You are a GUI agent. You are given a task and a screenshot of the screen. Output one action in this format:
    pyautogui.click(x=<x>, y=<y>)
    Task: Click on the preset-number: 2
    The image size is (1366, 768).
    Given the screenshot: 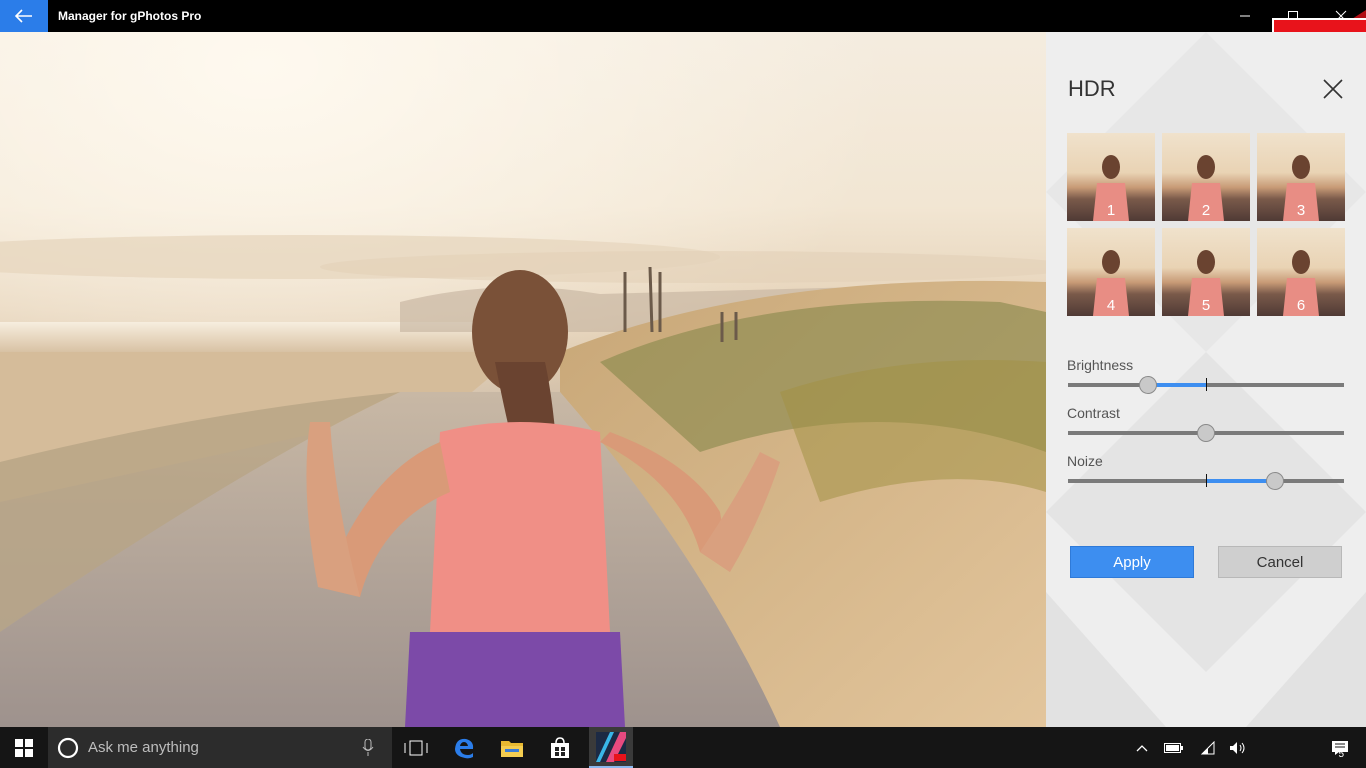 What is the action you would take?
    pyautogui.click(x=1206, y=210)
    